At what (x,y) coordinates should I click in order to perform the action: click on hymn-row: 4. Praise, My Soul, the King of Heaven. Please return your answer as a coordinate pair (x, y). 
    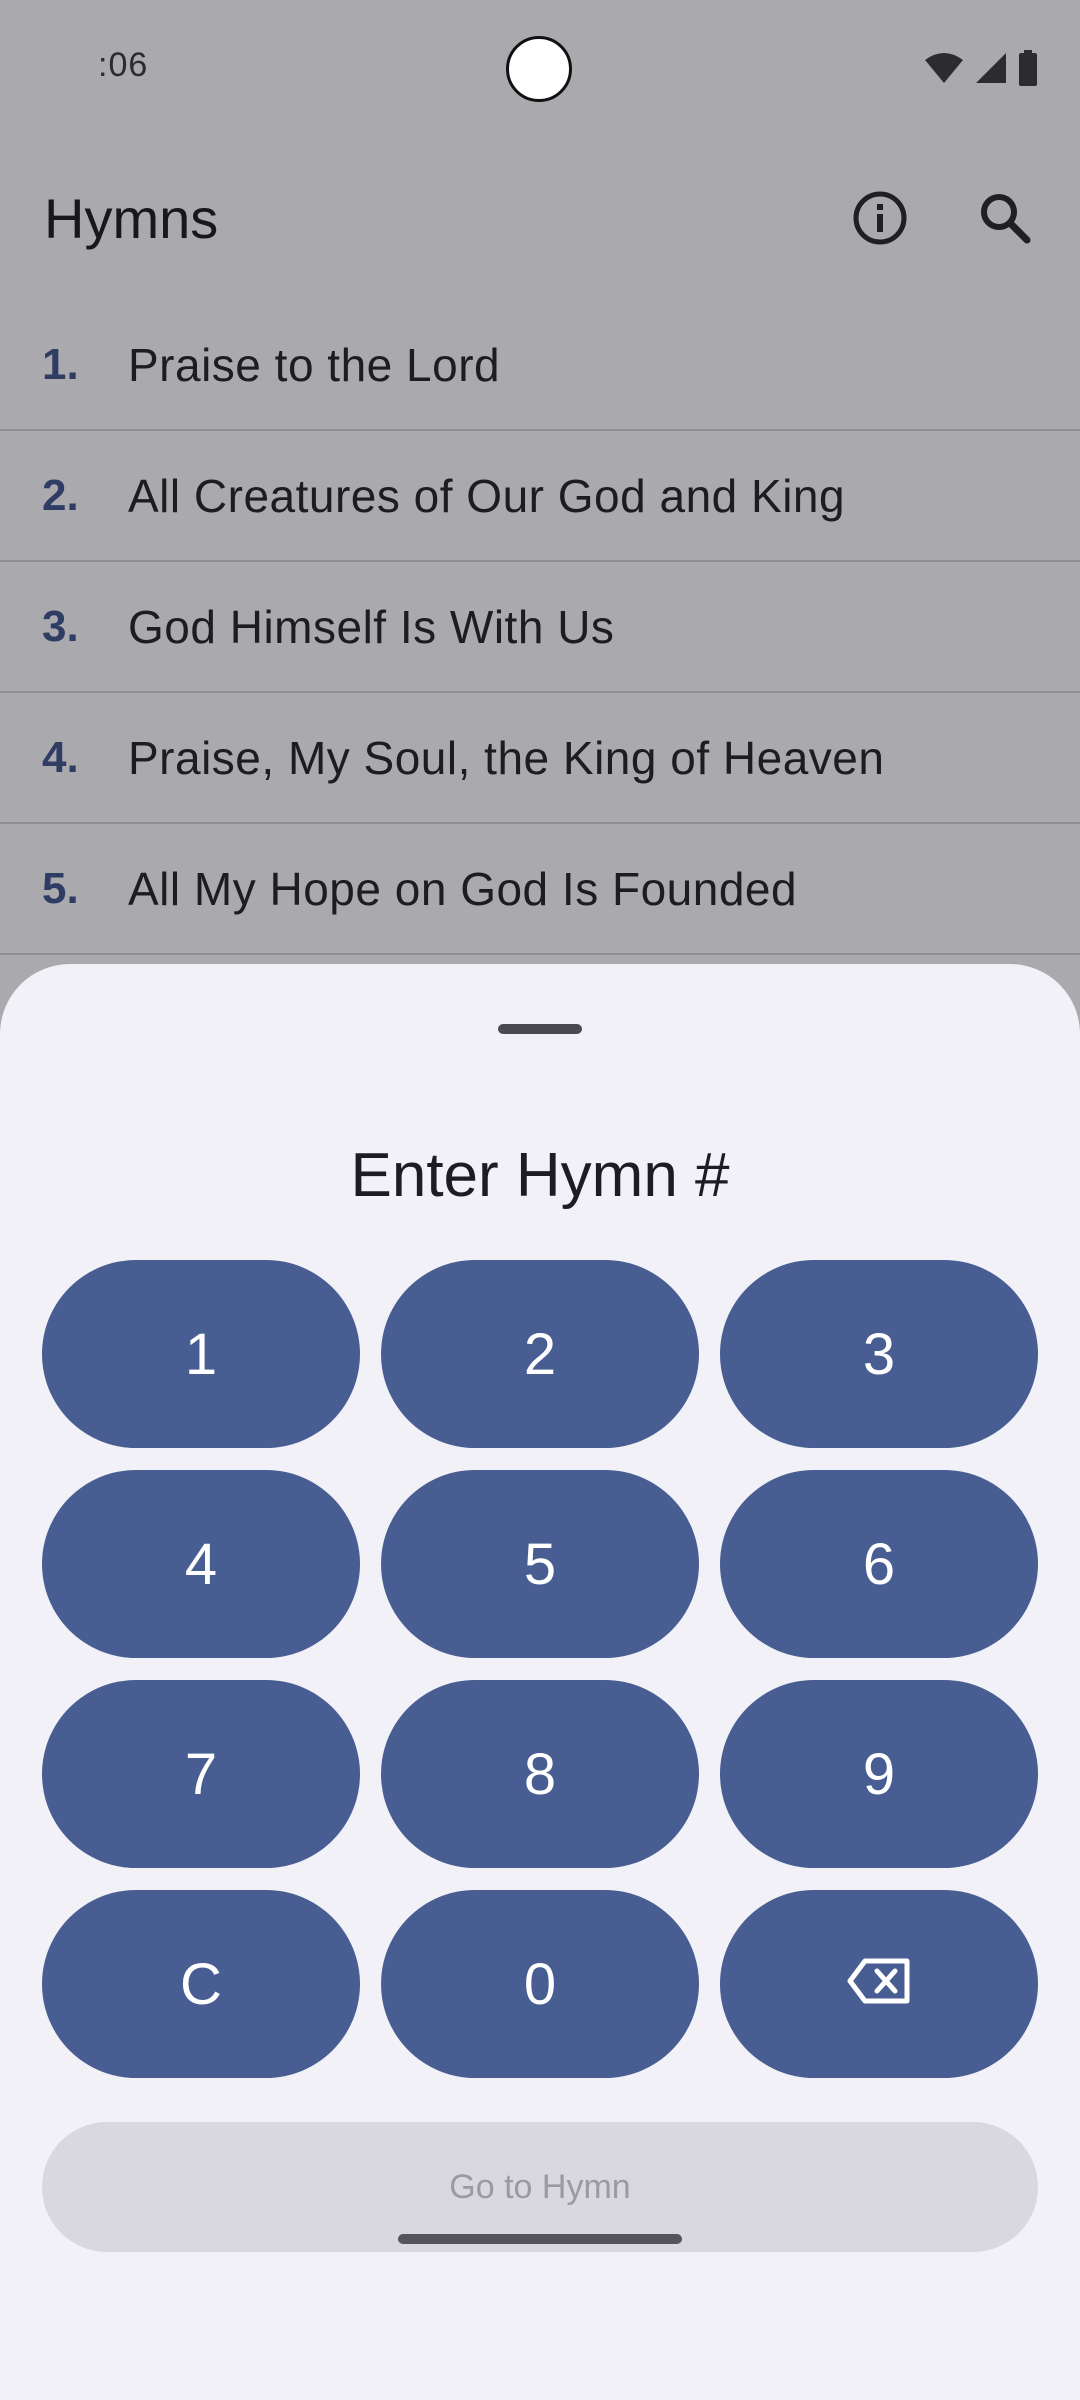
    Looking at the image, I should click on (540, 758).